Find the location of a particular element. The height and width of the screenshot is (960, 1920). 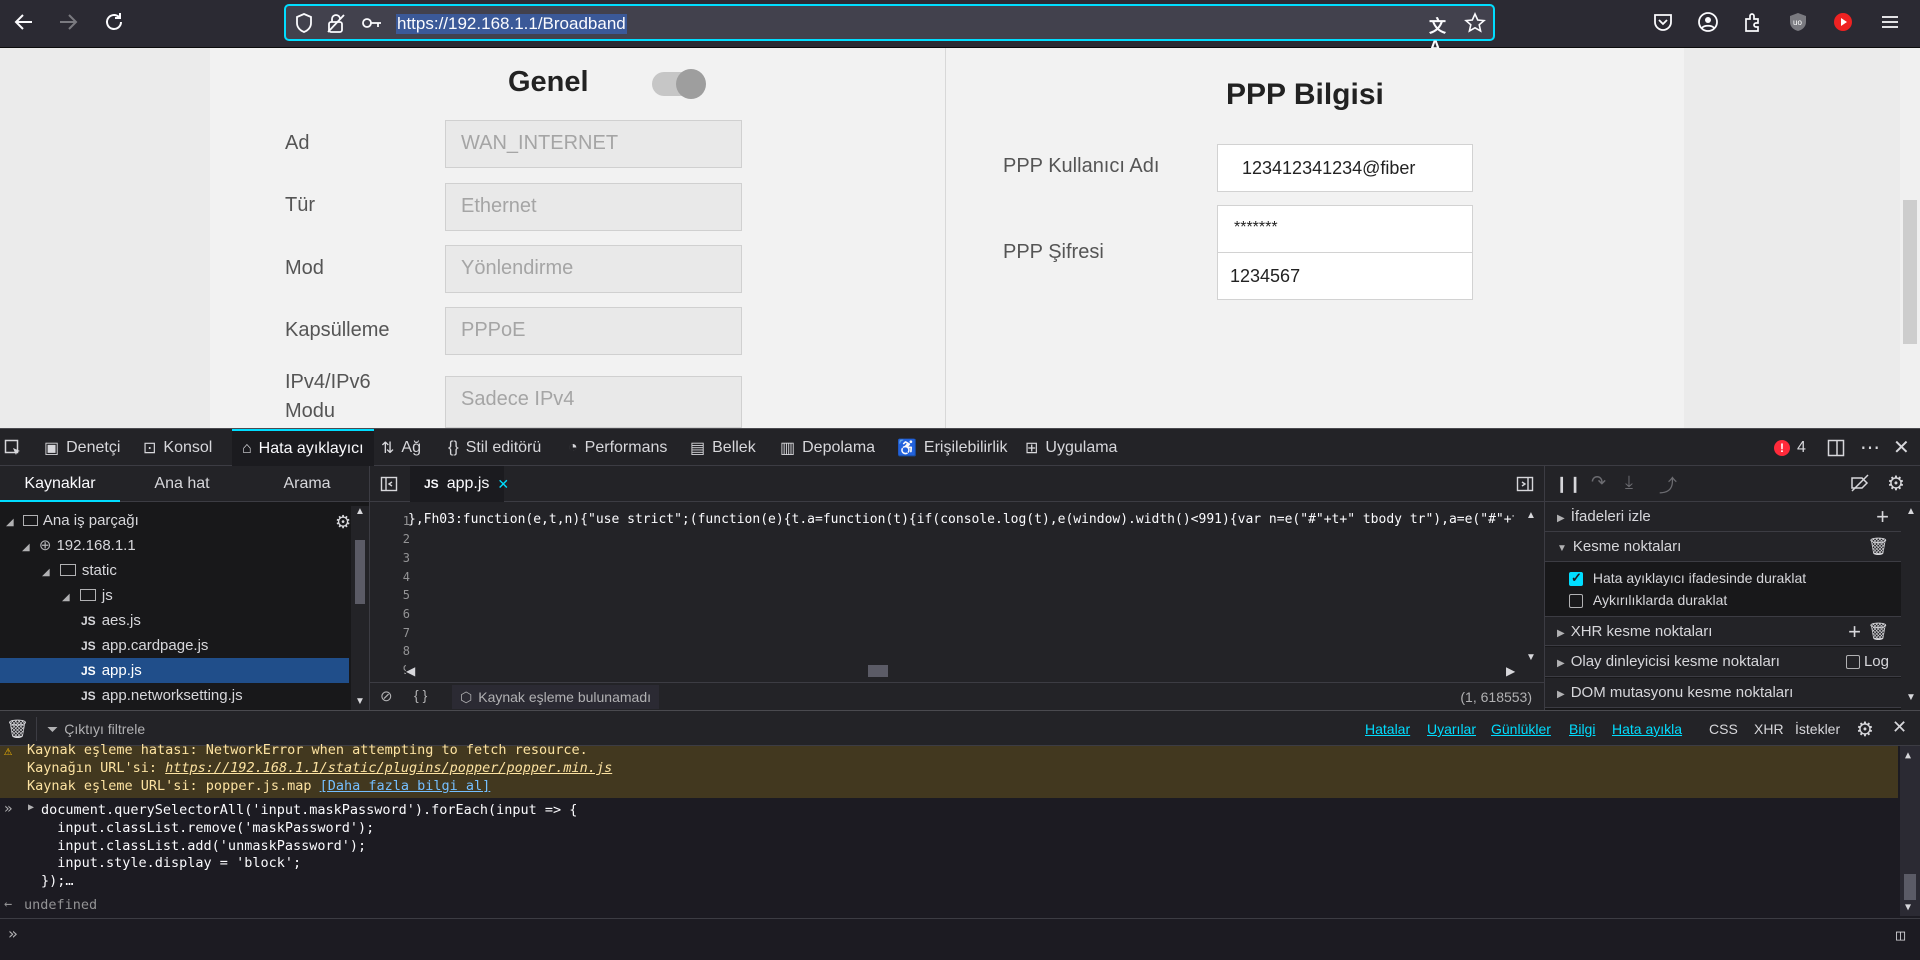

ublock-icon: uo is located at coordinates (1798, 22).